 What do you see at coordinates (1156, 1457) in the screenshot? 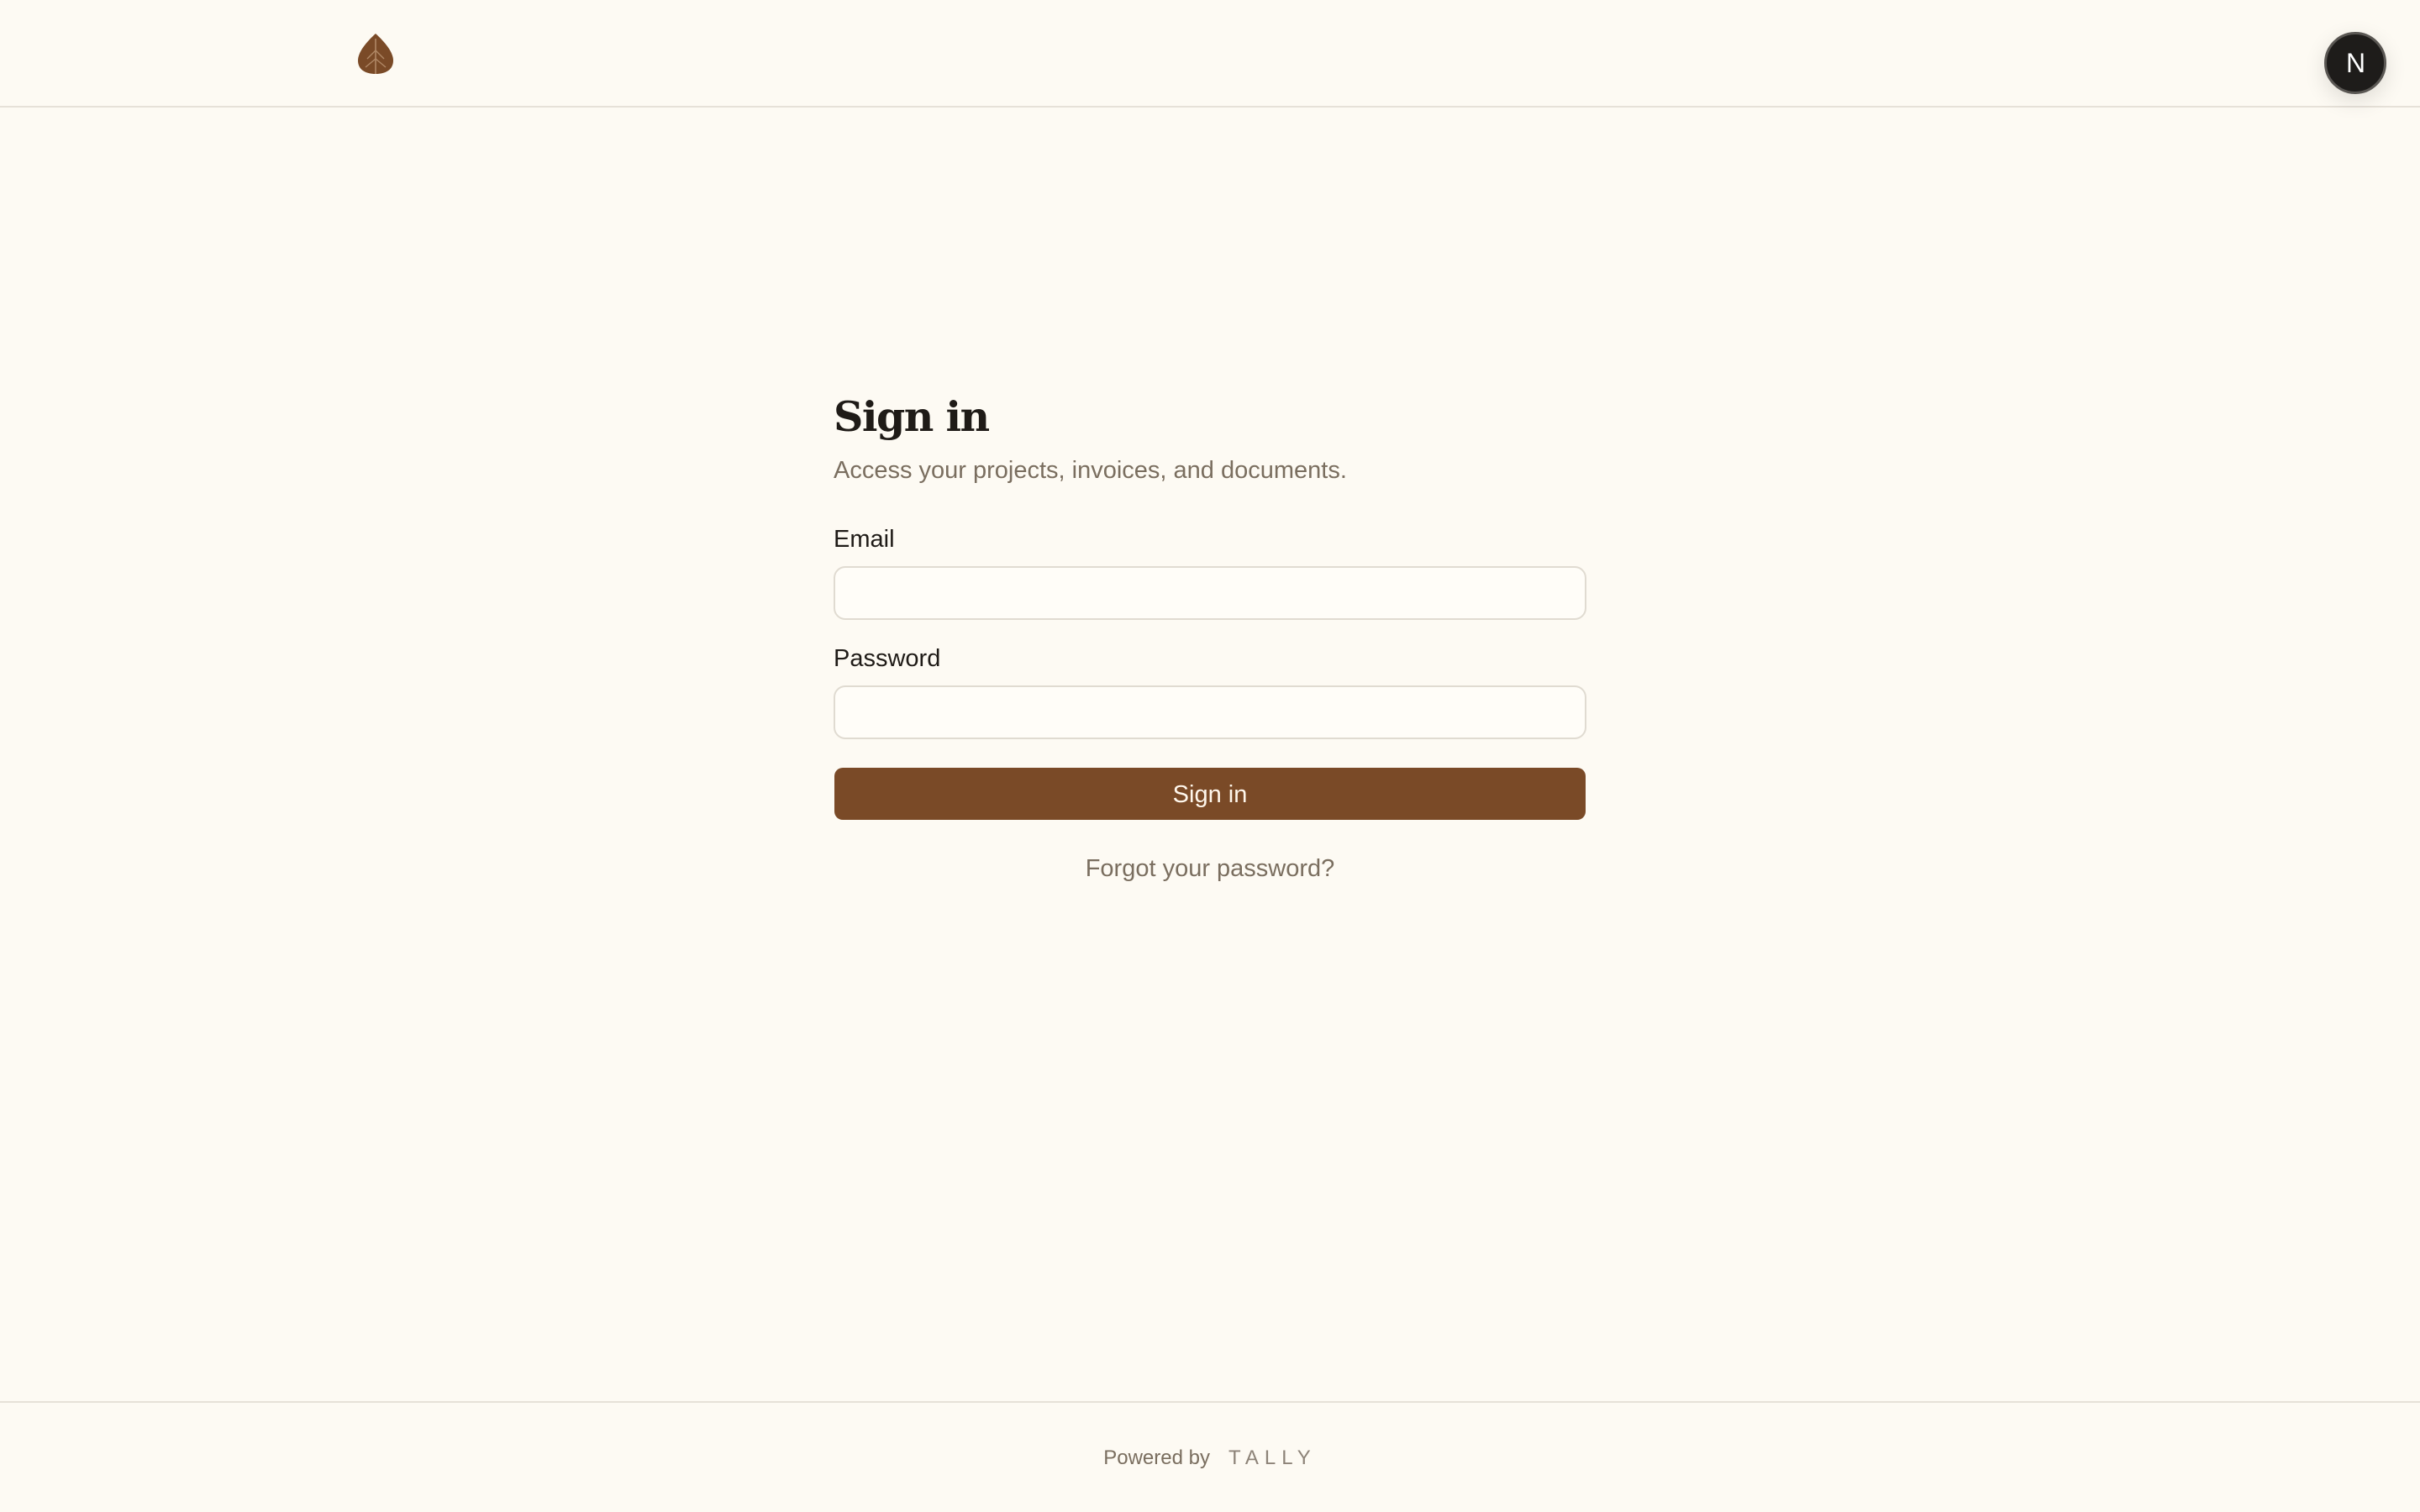
I see `powered-by-label: Powered by` at bounding box center [1156, 1457].